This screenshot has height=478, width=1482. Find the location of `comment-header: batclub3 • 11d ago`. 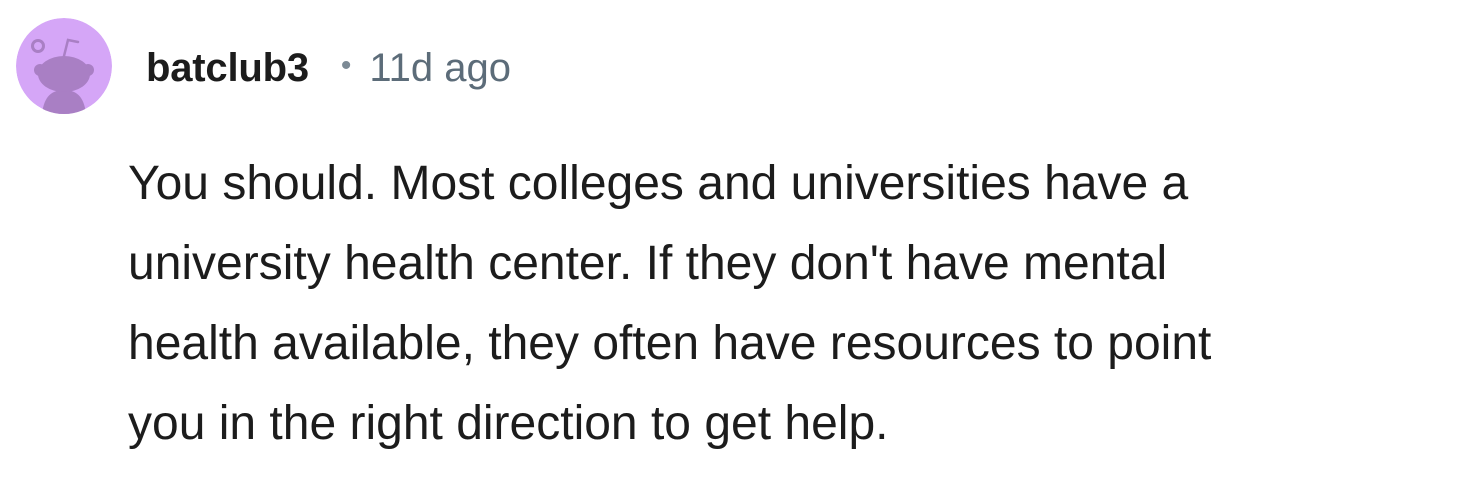

comment-header: batclub3 • 11d ago is located at coordinates (328, 68).